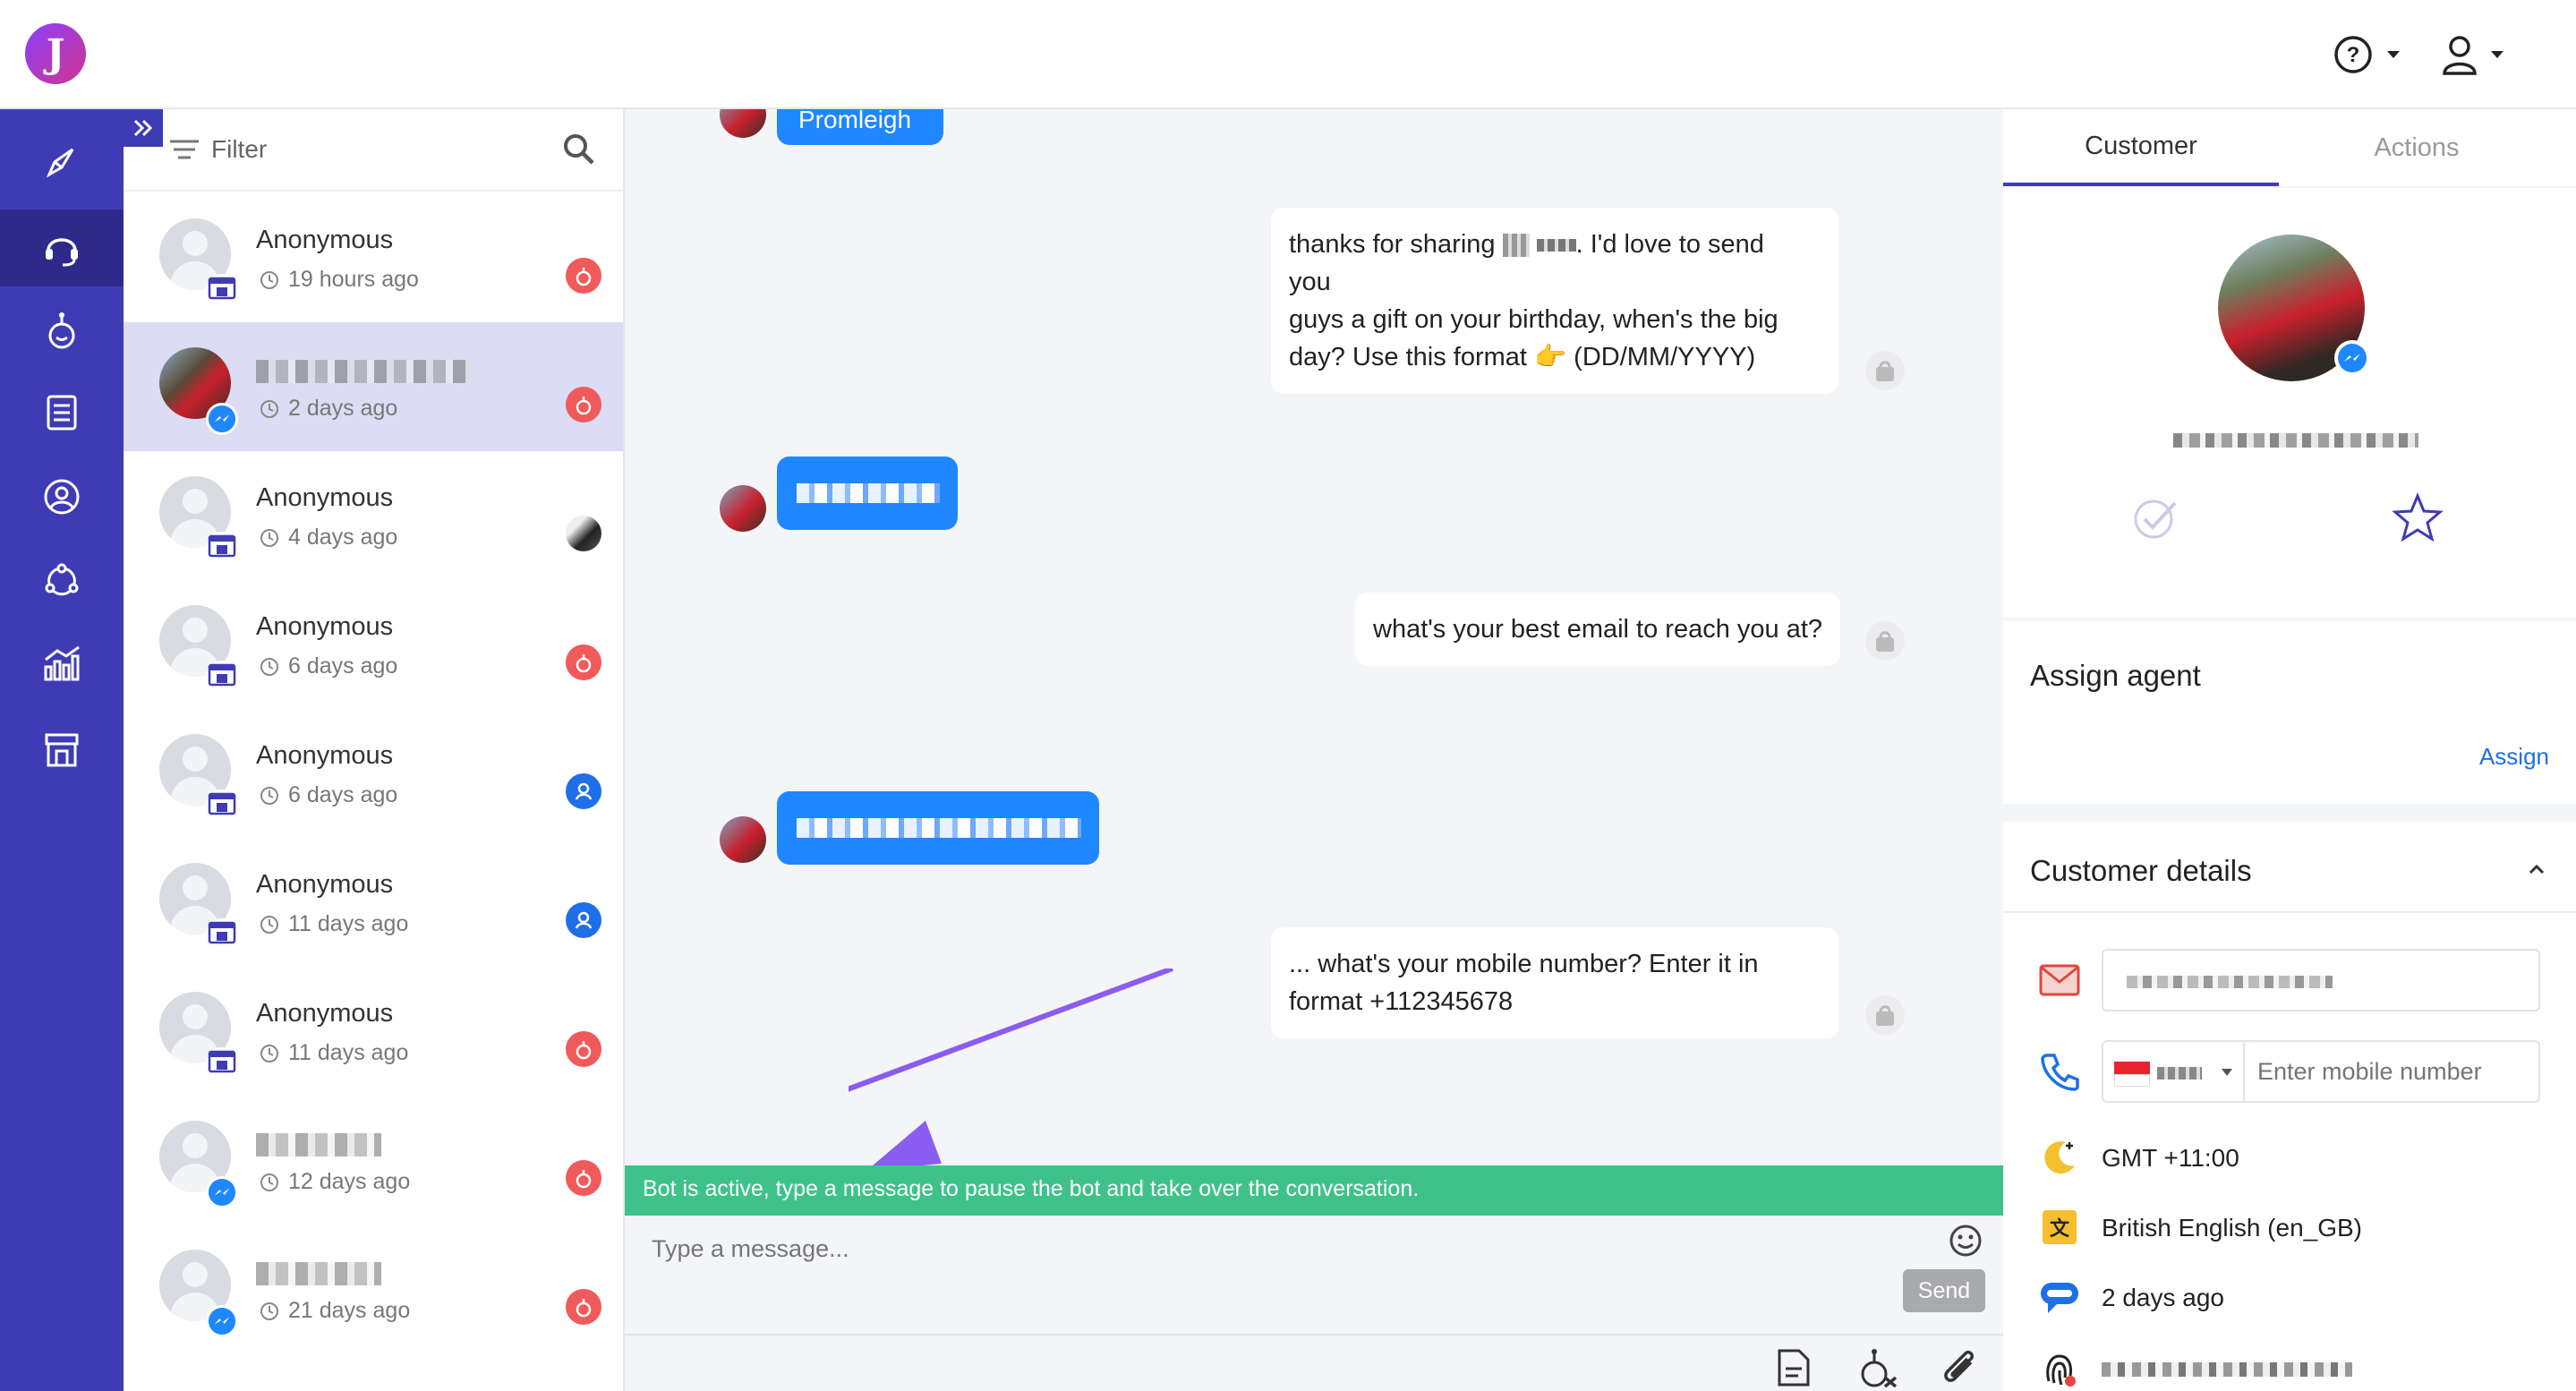  Describe the element at coordinates (62, 412) in the screenshot. I see `sidebar-item-orders` at that location.